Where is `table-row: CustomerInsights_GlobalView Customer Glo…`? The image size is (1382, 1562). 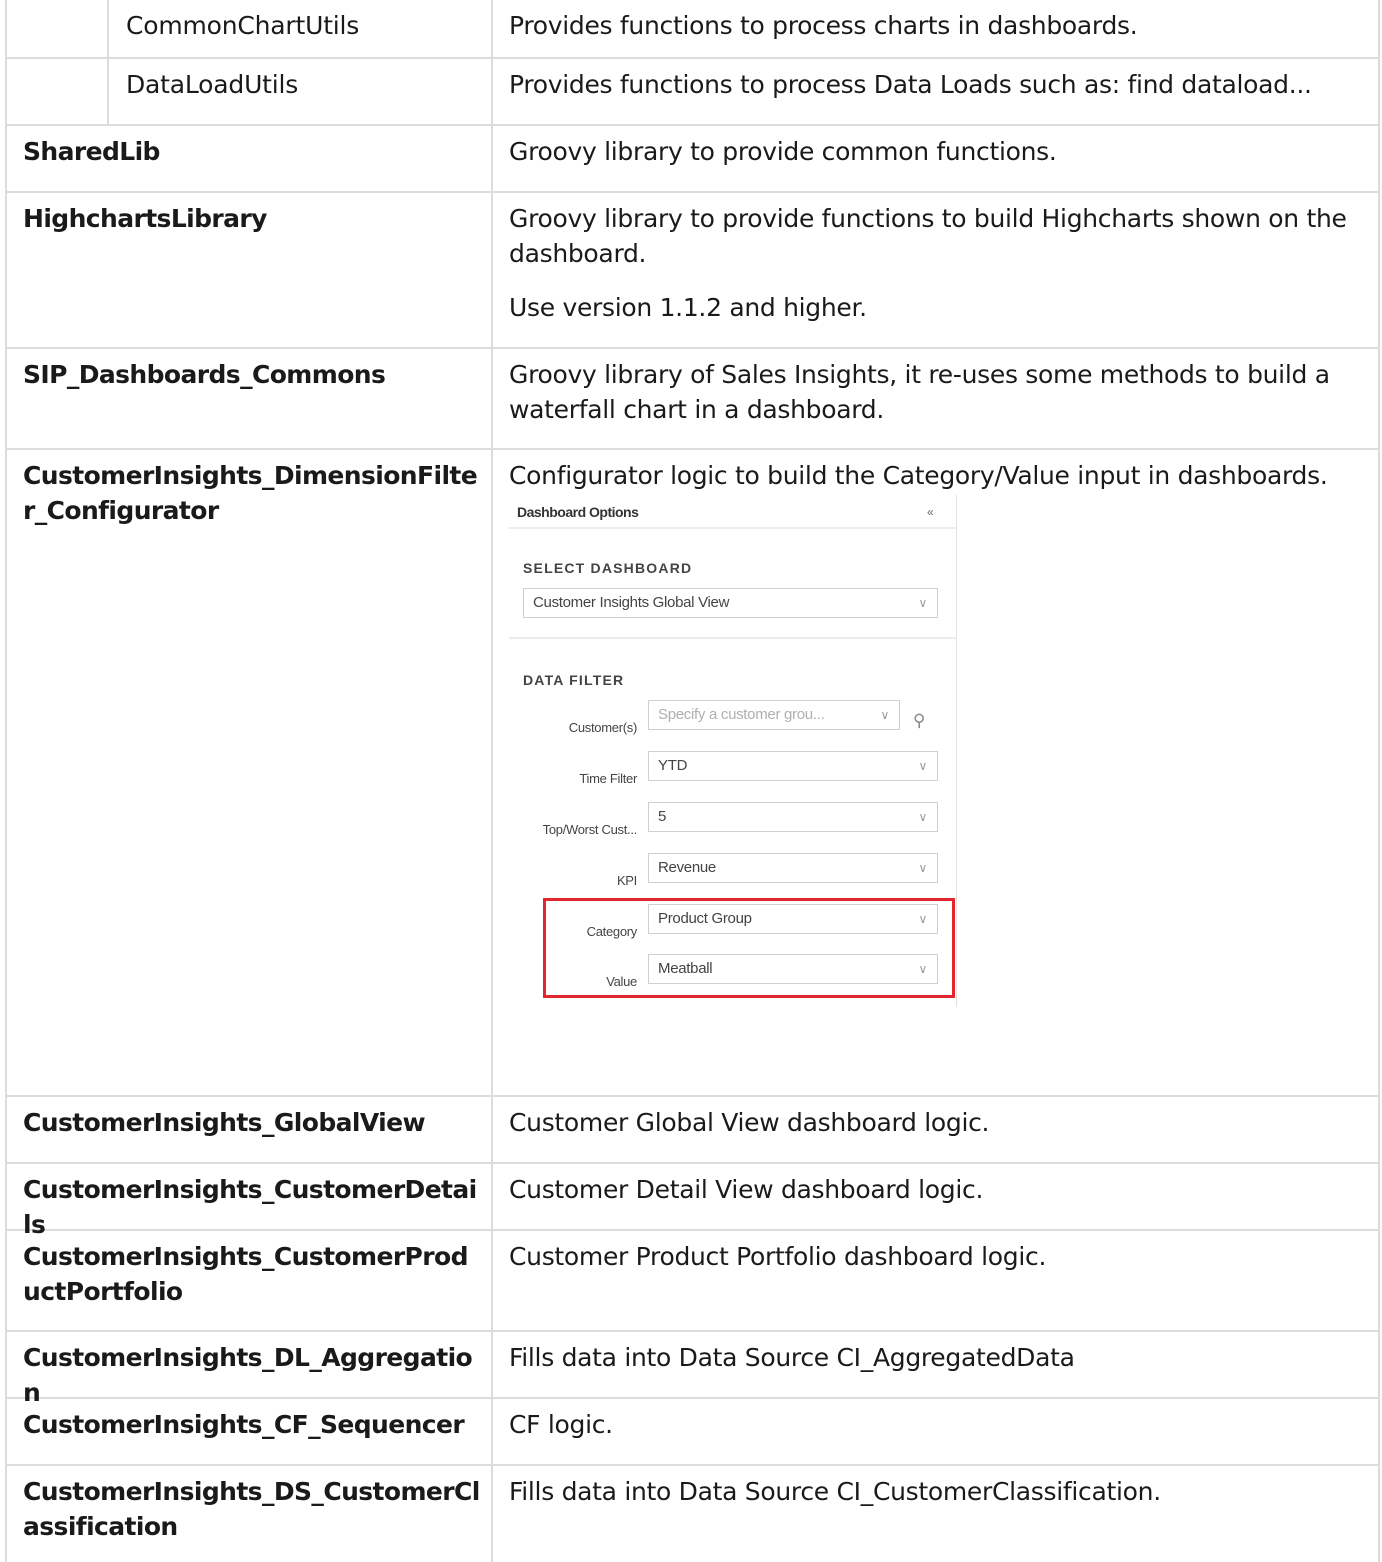
table-row: CustomerInsights_GlobalView Customer Glo… is located at coordinates (692, 1130).